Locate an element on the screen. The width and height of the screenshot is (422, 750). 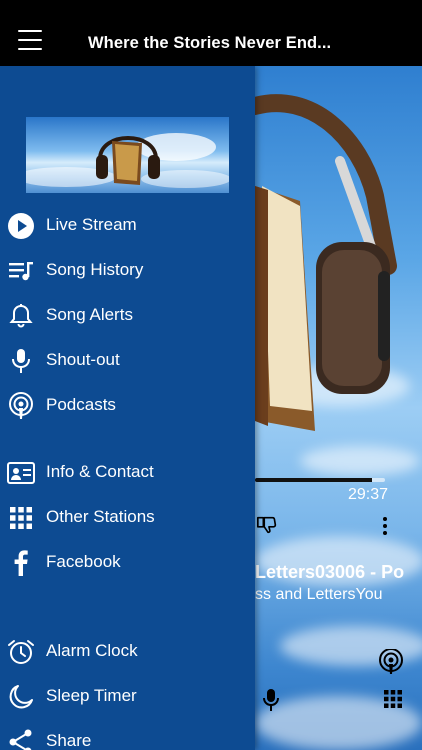
menu-item-label: Share is located at coordinates (69, 740).